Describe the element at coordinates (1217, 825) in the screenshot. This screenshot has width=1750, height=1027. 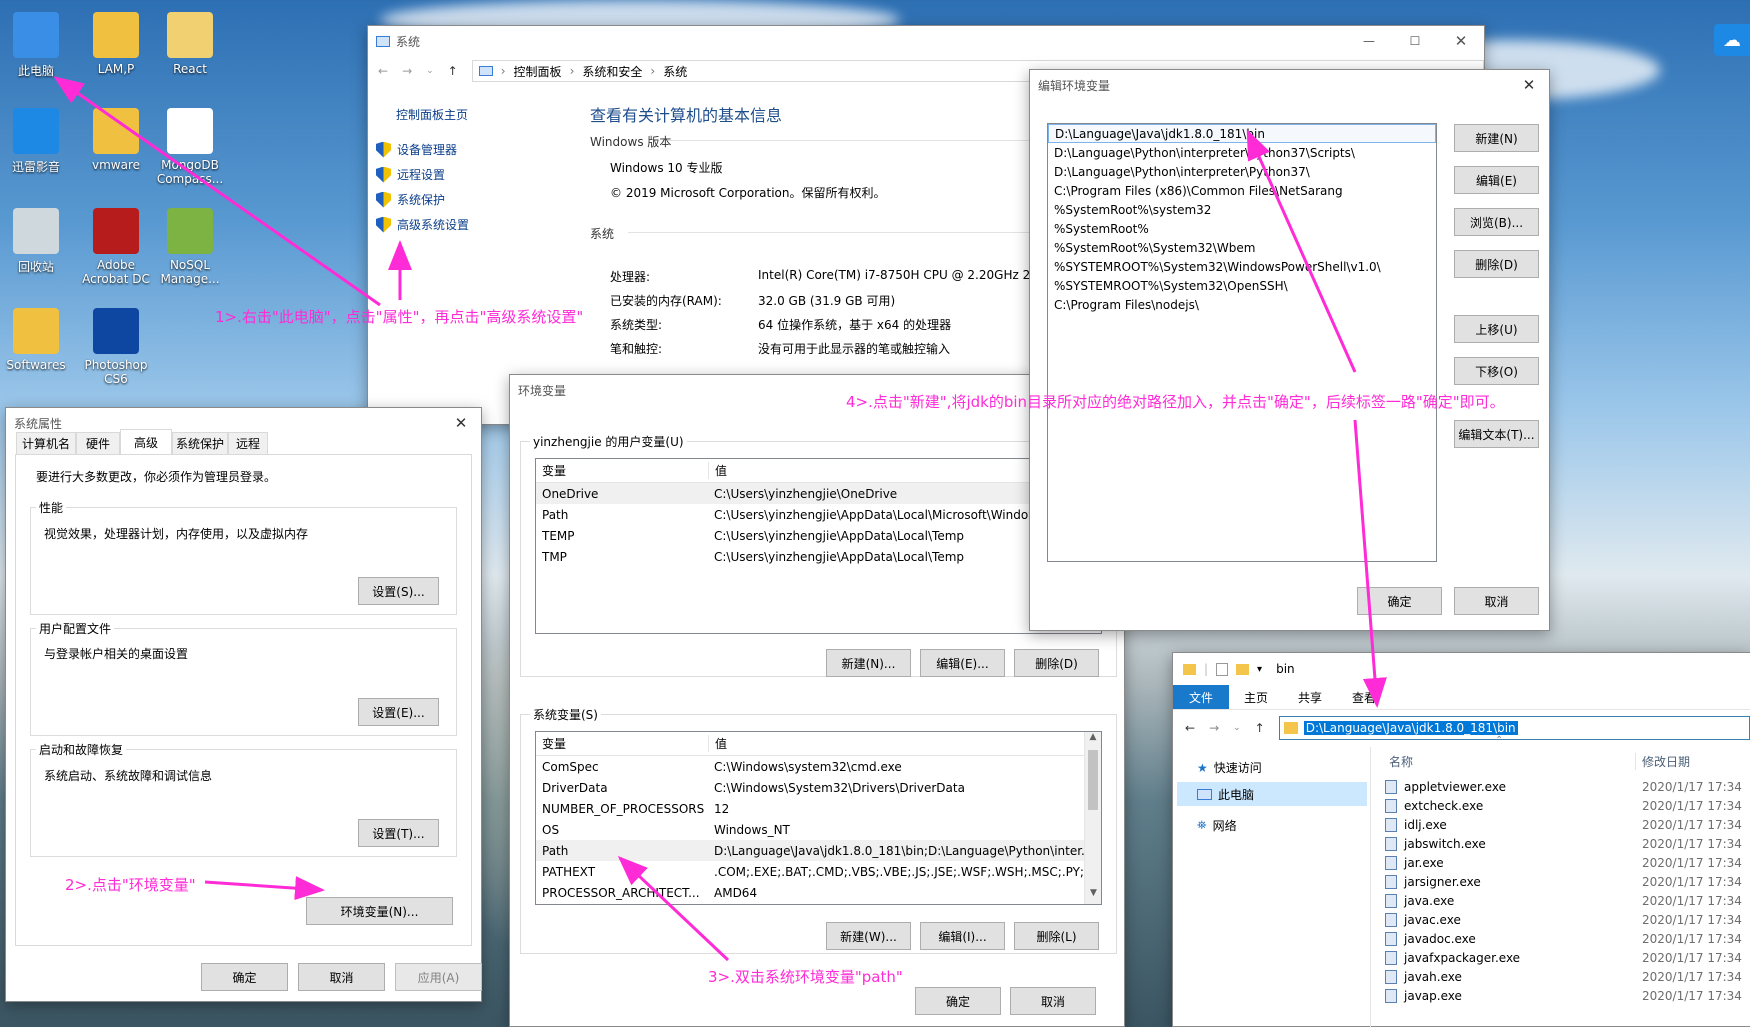
I see `nav-item-network: ⛯ 网络` at that location.